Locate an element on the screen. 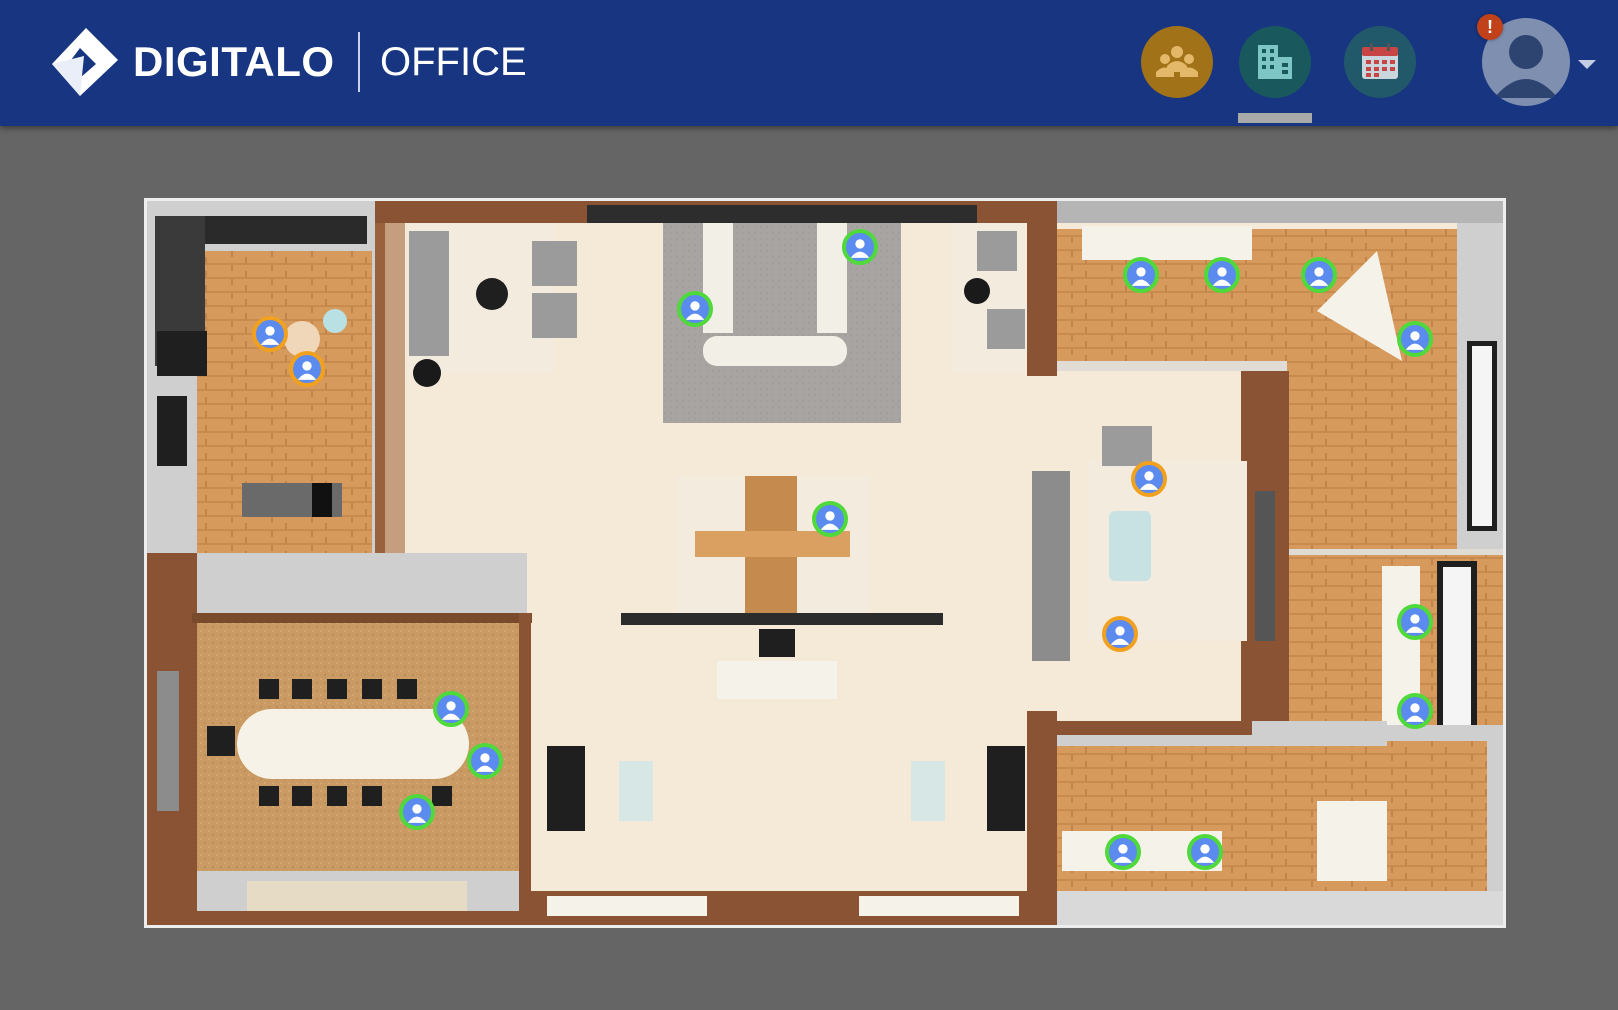 The height and width of the screenshot is (1010, 1618). notification-badge: ! is located at coordinates (1490, 27).